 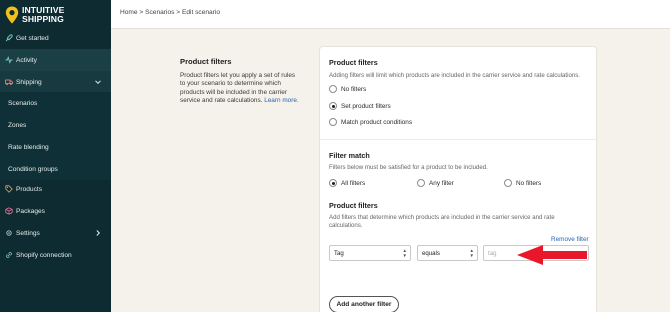 What do you see at coordinates (55, 103) in the screenshot?
I see `sidebar-item-scenarios: Scenarios` at bounding box center [55, 103].